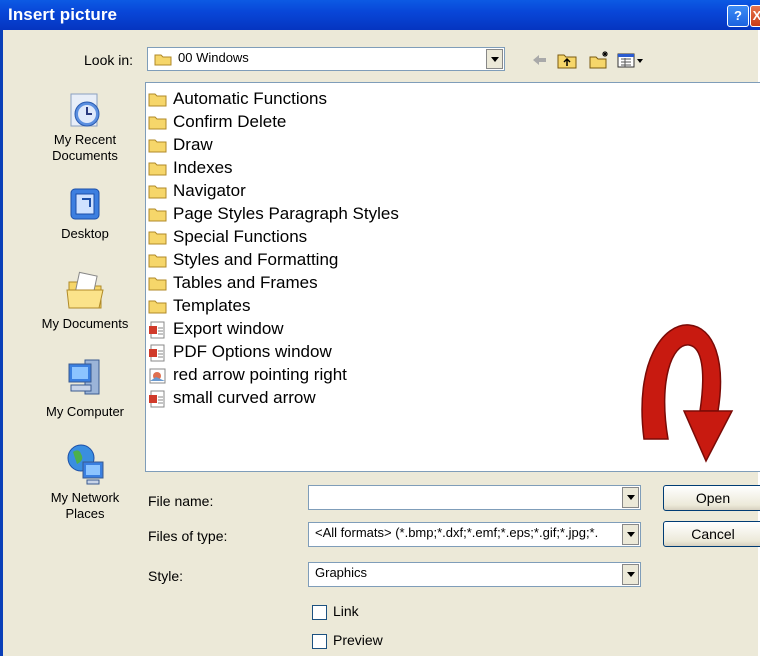 The width and height of the screenshot is (760, 657). I want to click on title-bar: Insert picture ? X, so click(380, 15).